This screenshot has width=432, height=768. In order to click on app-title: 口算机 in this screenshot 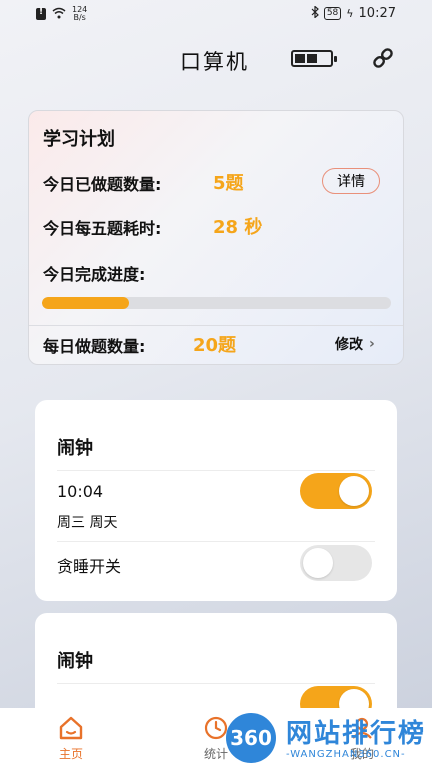, I will do `click(214, 62)`.